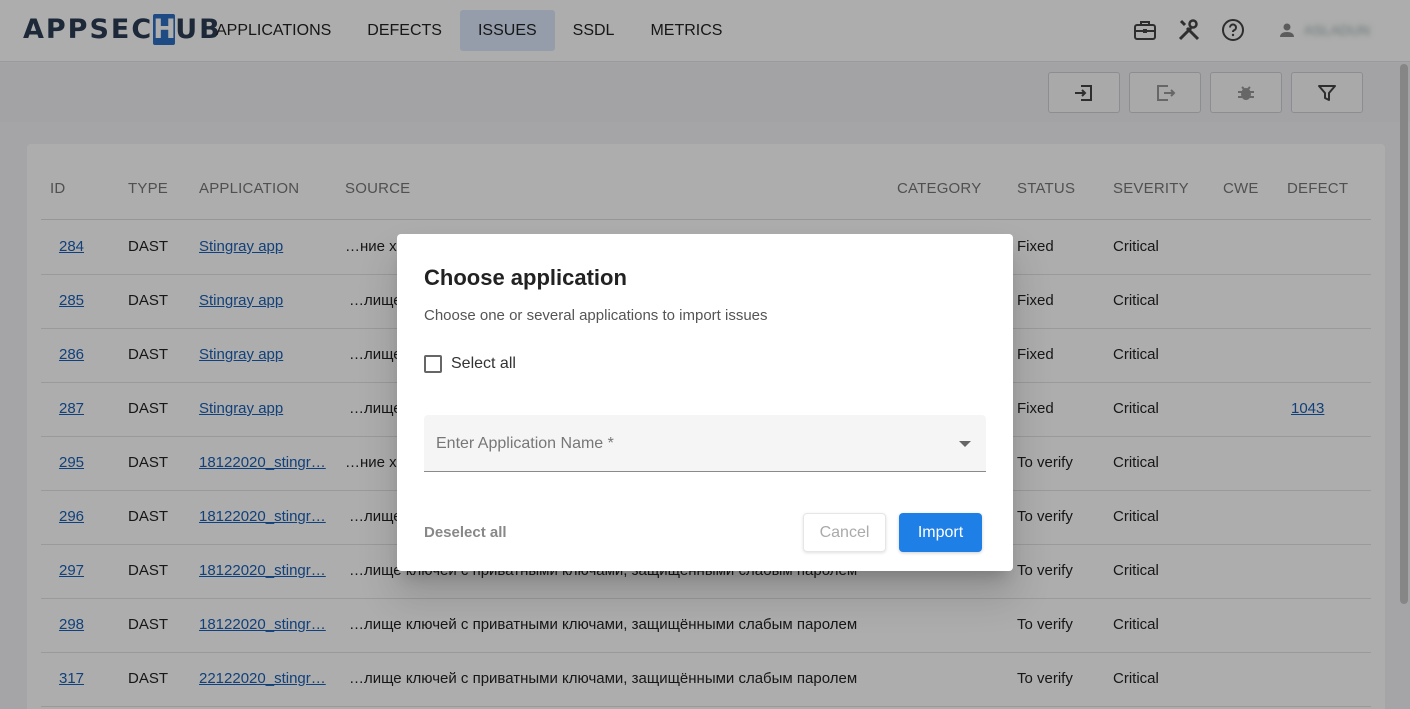 Image resolution: width=1410 pixels, height=709 pixels. What do you see at coordinates (940, 532) in the screenshot?
I see `import-button-dialog: Import` at bounding box center [940, 532].